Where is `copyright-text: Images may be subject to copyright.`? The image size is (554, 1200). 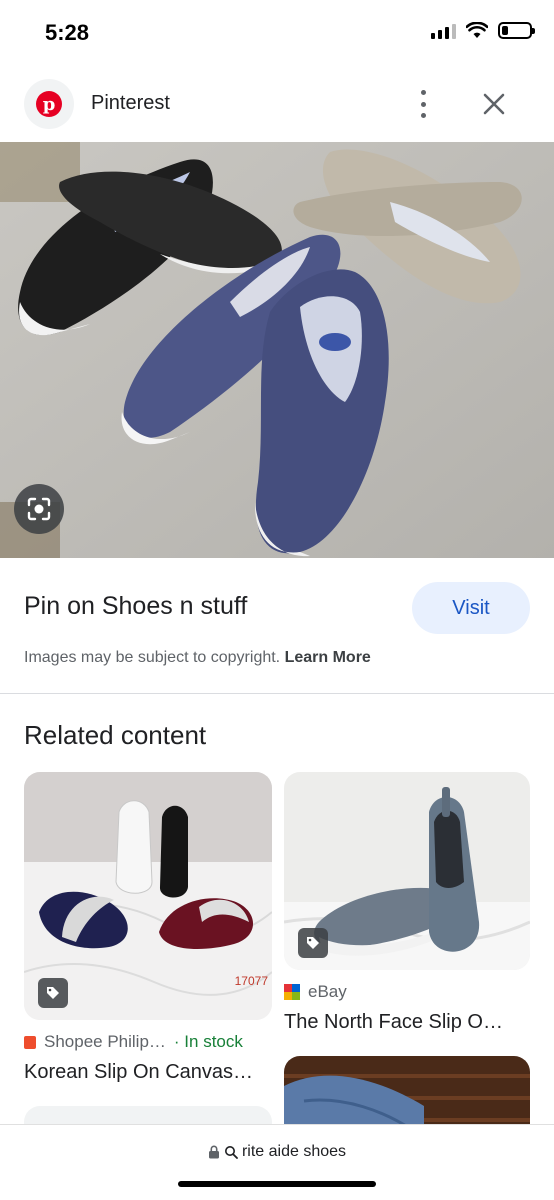
copyright-text: Images may be subject to copyright. is located at coordinates (152, 657).